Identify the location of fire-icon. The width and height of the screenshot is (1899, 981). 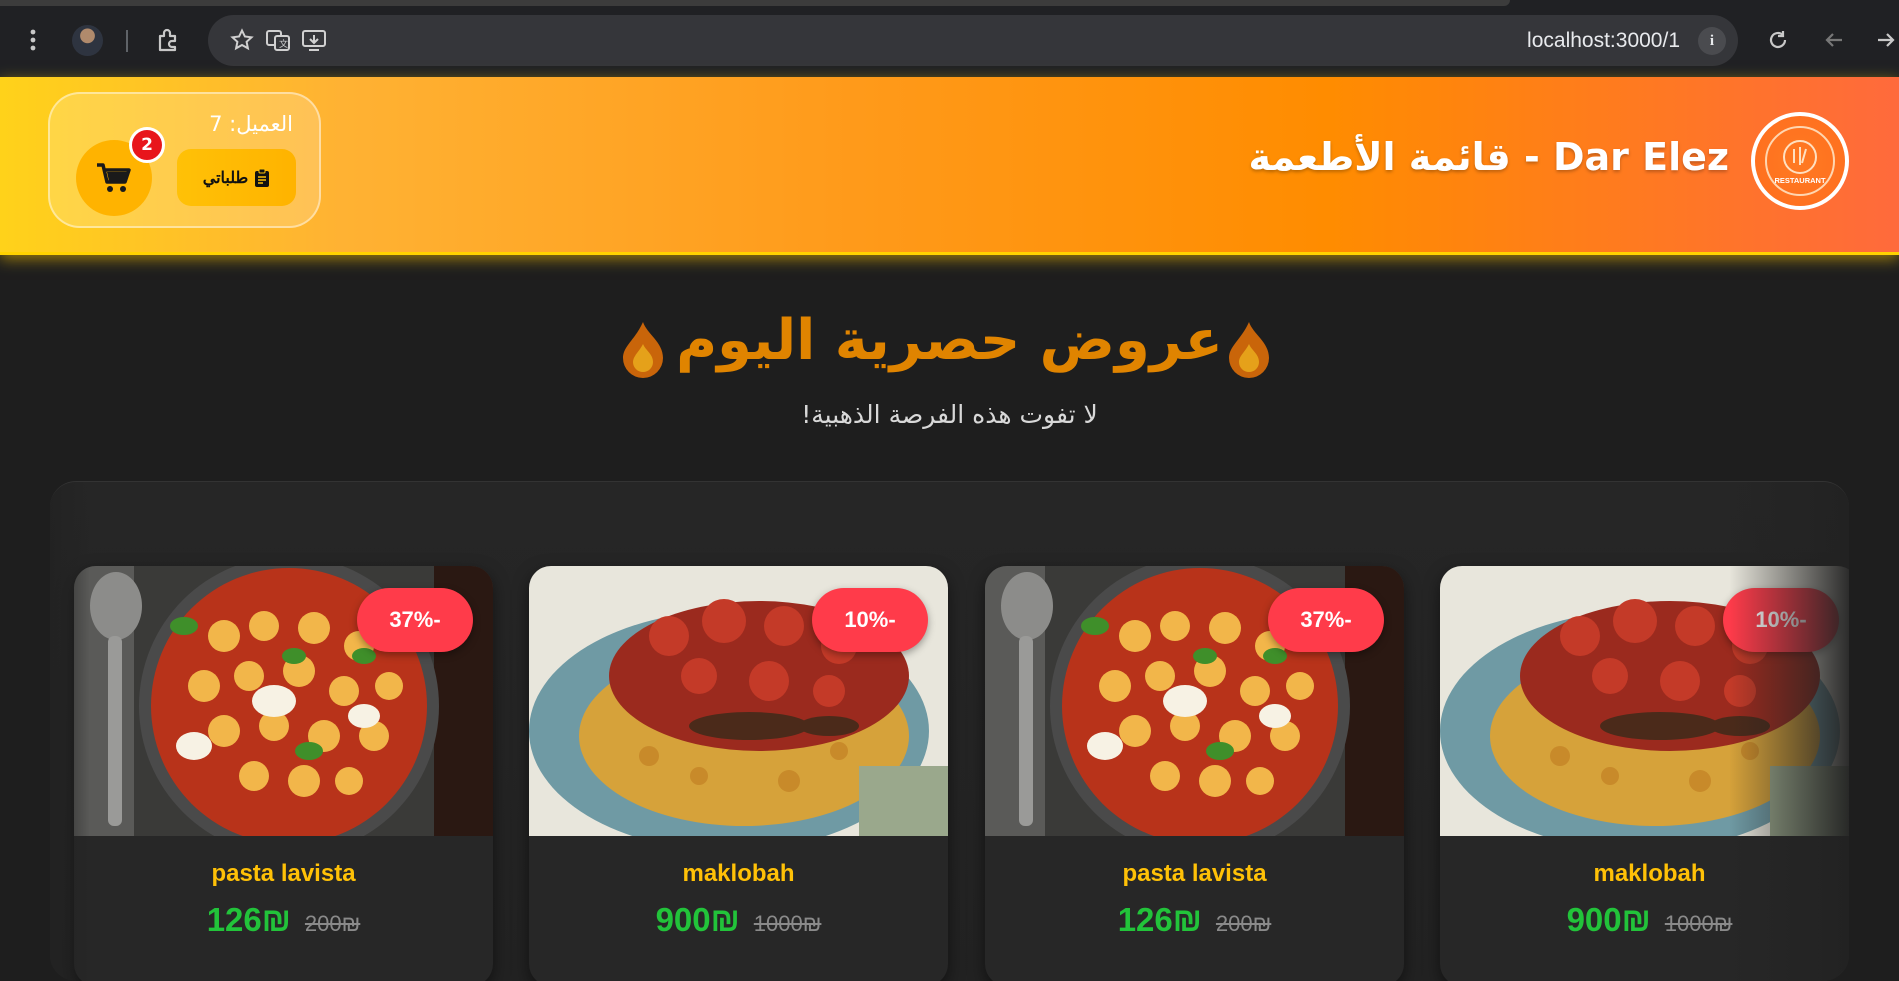
(1249, 350).